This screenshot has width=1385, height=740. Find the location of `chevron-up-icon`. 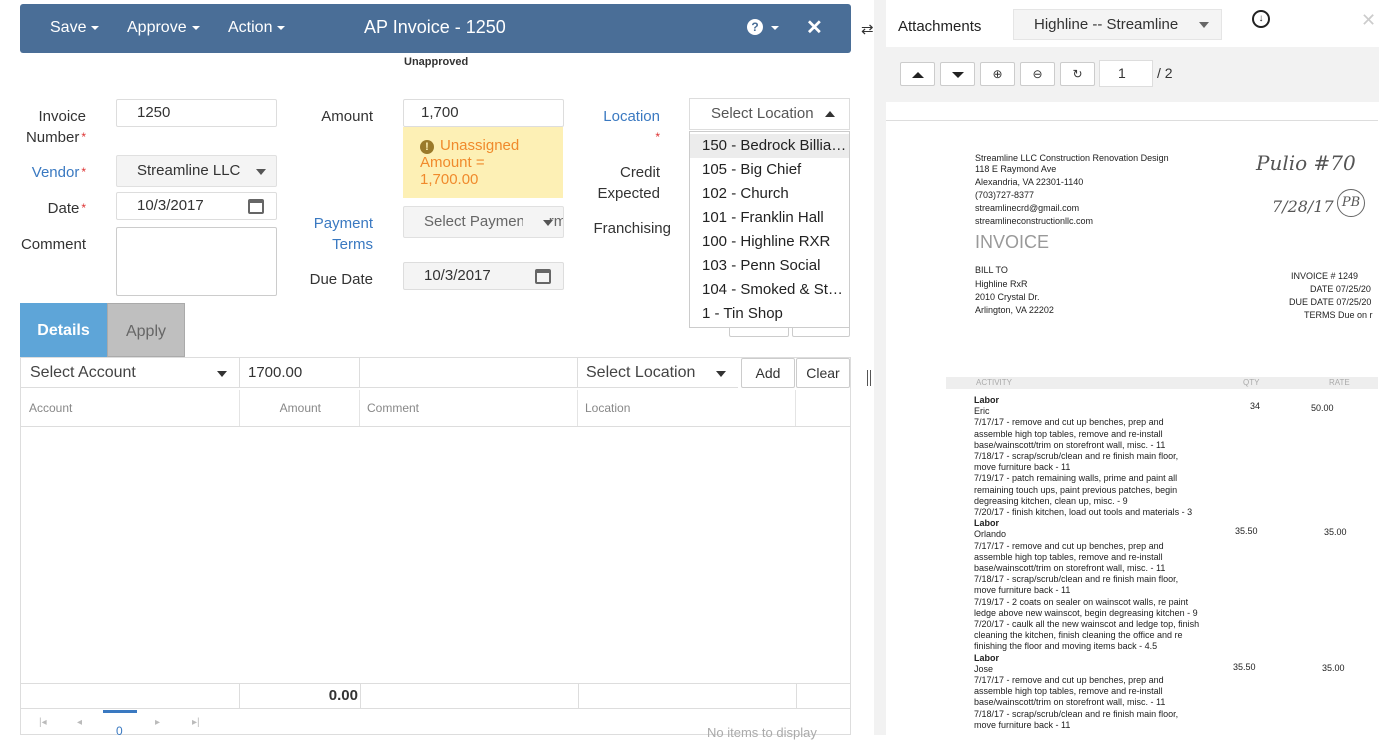

chevron-up-icon is located at coordinates (917, 74).